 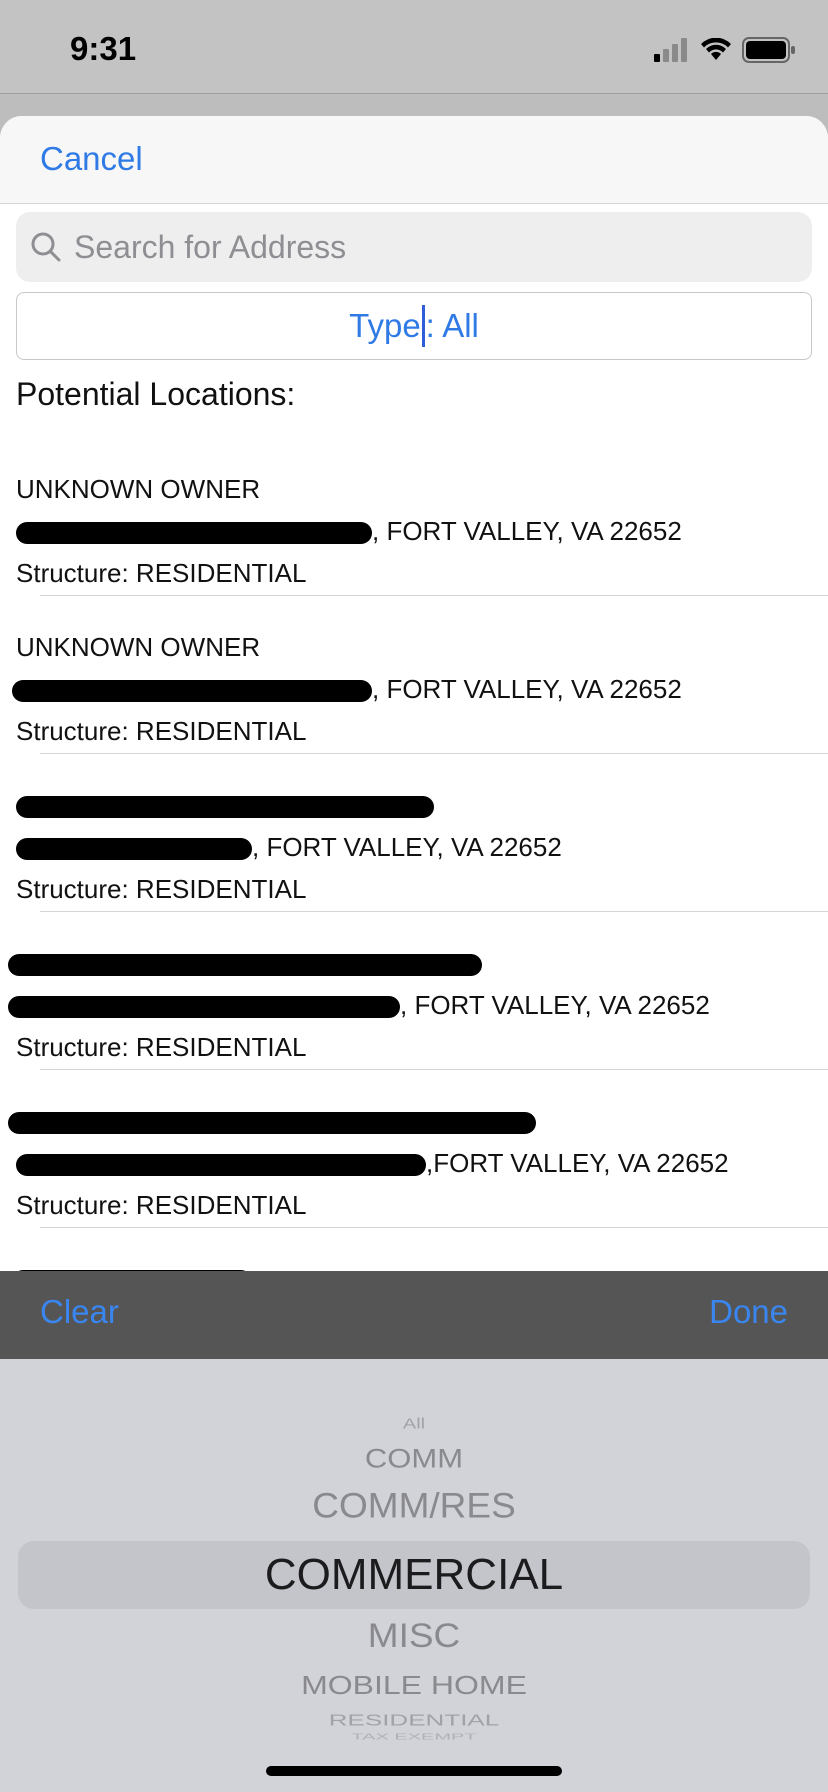 I want to click on picker-option: TAX EXEMPT, so click(x=414, y=1737).